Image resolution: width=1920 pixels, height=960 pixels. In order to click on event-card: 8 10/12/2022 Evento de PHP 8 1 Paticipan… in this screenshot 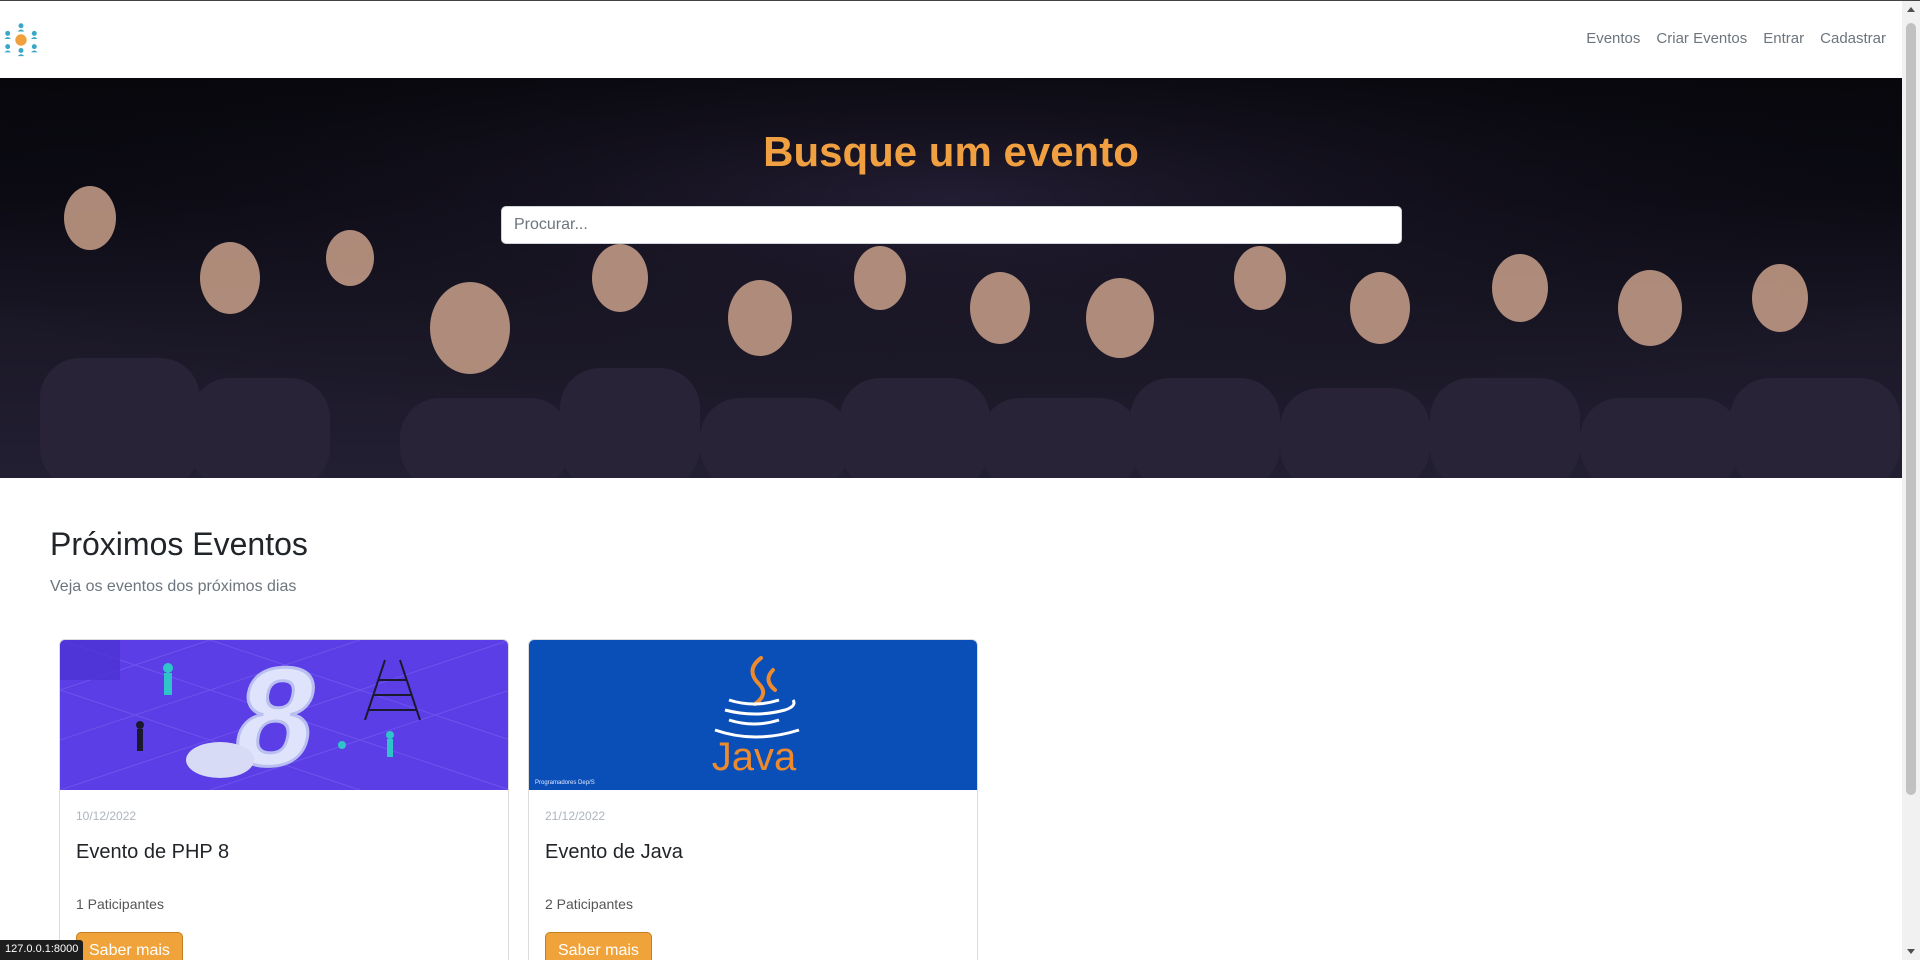, I will do `click(284, 799)`.